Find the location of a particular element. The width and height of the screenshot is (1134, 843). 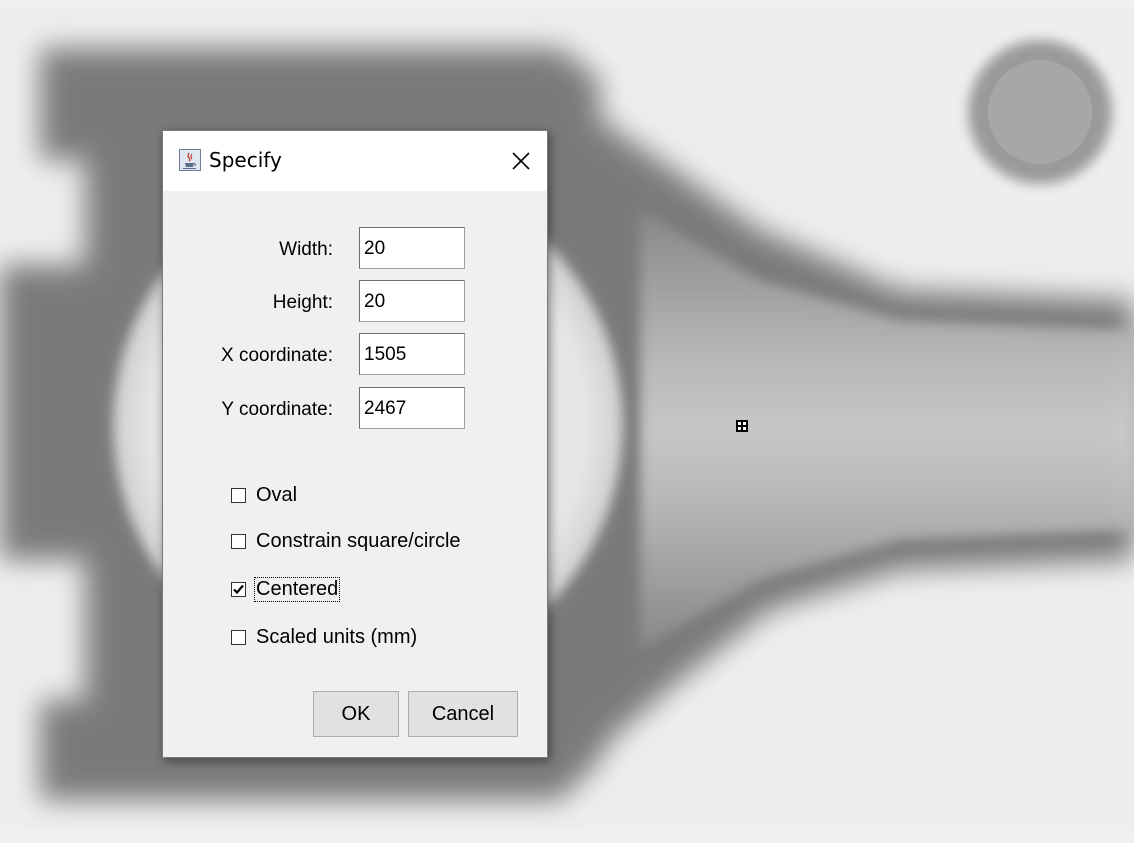

oval-option: Oval is located at coordinates (264, 495).